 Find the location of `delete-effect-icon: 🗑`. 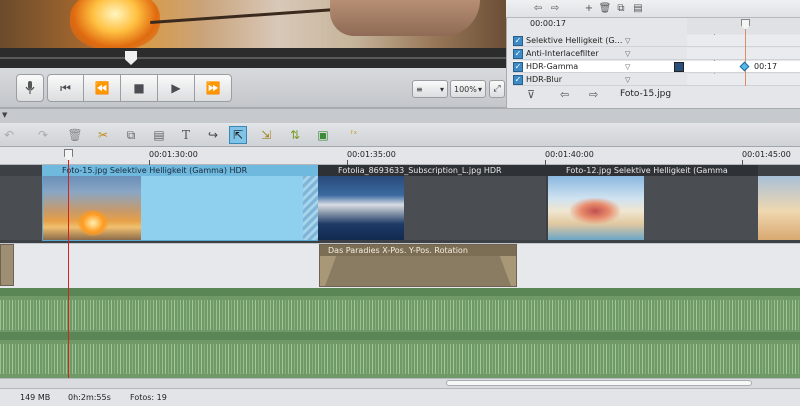

delete-effect-icon: 🗑 is located at coordinates (605, 8).